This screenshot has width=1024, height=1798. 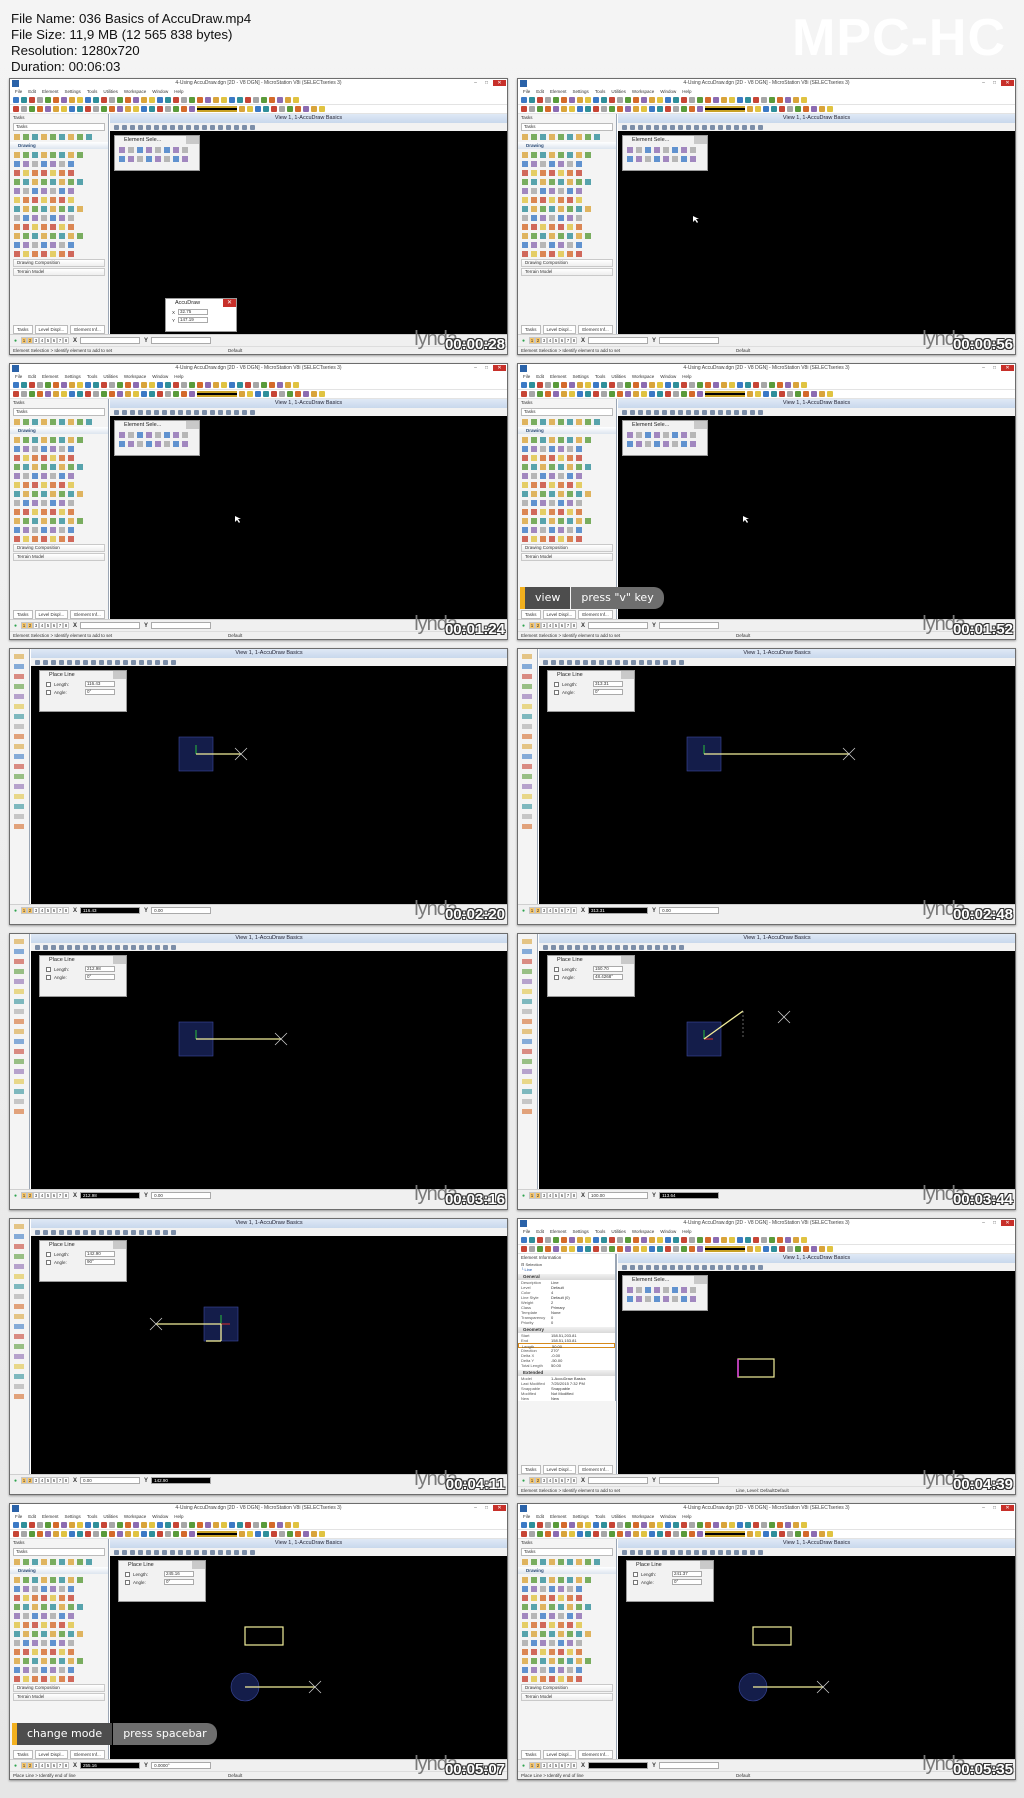 What do you see at coordinates (229, 303) in the screenshot?
I see `dialog-close-button: ✕` at bounding box center [229, 303].